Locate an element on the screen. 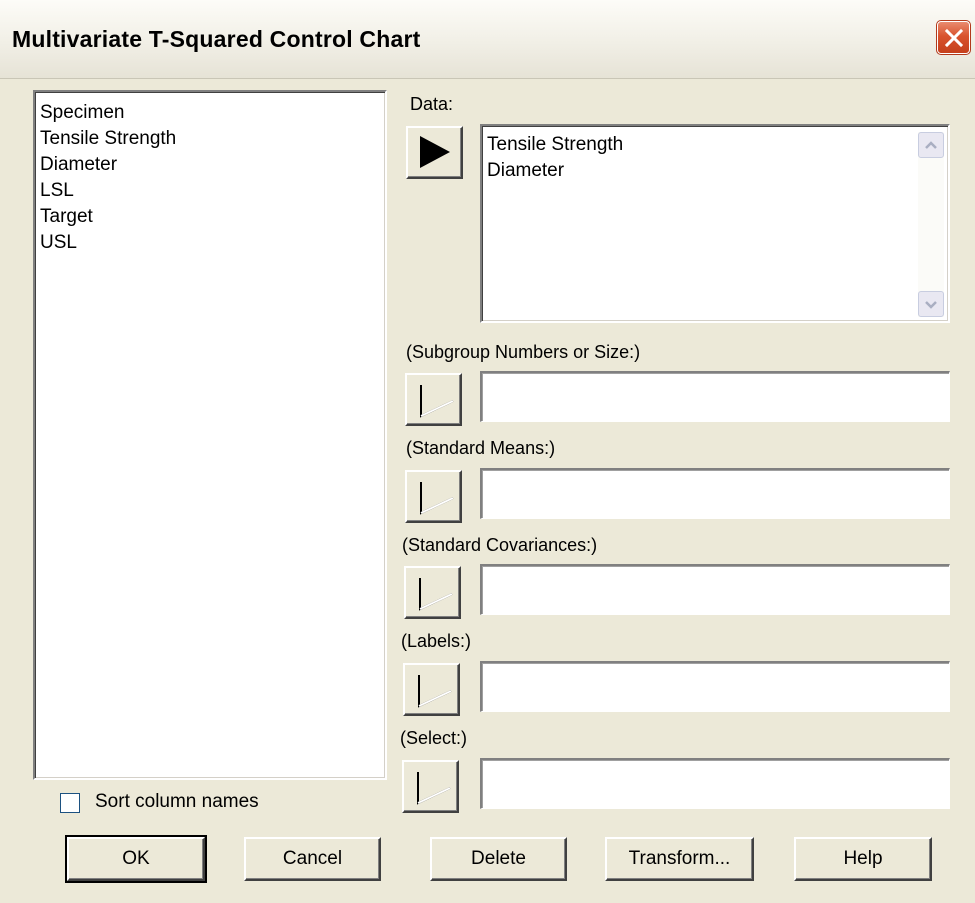 This screenshot has height=903, width=975. help-button: Help is located at coordinates (863, 859).